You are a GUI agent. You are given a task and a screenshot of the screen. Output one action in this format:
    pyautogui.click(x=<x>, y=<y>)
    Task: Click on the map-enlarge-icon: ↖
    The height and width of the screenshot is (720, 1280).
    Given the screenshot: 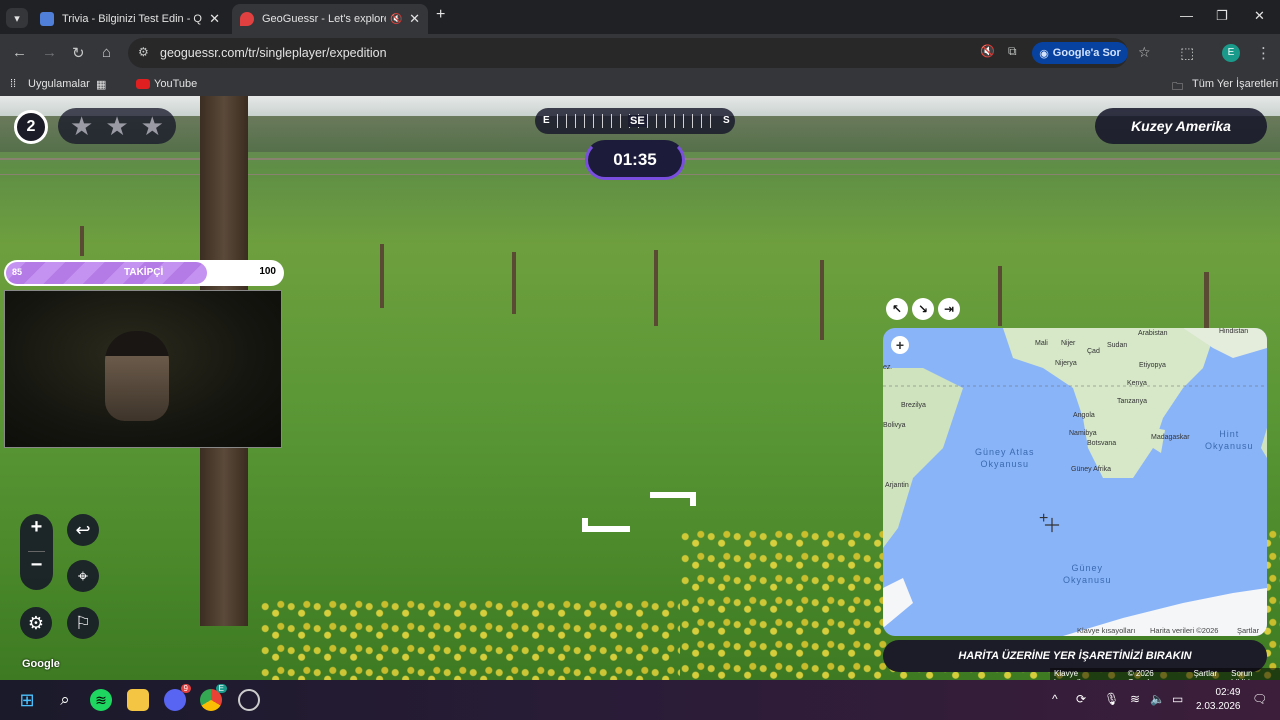 What is the action you would take?
    pyautogui.click(x=897, y=309)
    